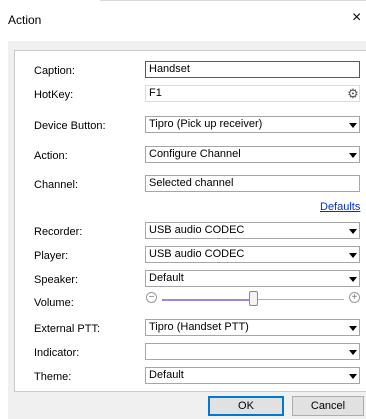  Describe the element at coordinates (51, 256) in the screenshot. I see `player-label: Player:` at that location.